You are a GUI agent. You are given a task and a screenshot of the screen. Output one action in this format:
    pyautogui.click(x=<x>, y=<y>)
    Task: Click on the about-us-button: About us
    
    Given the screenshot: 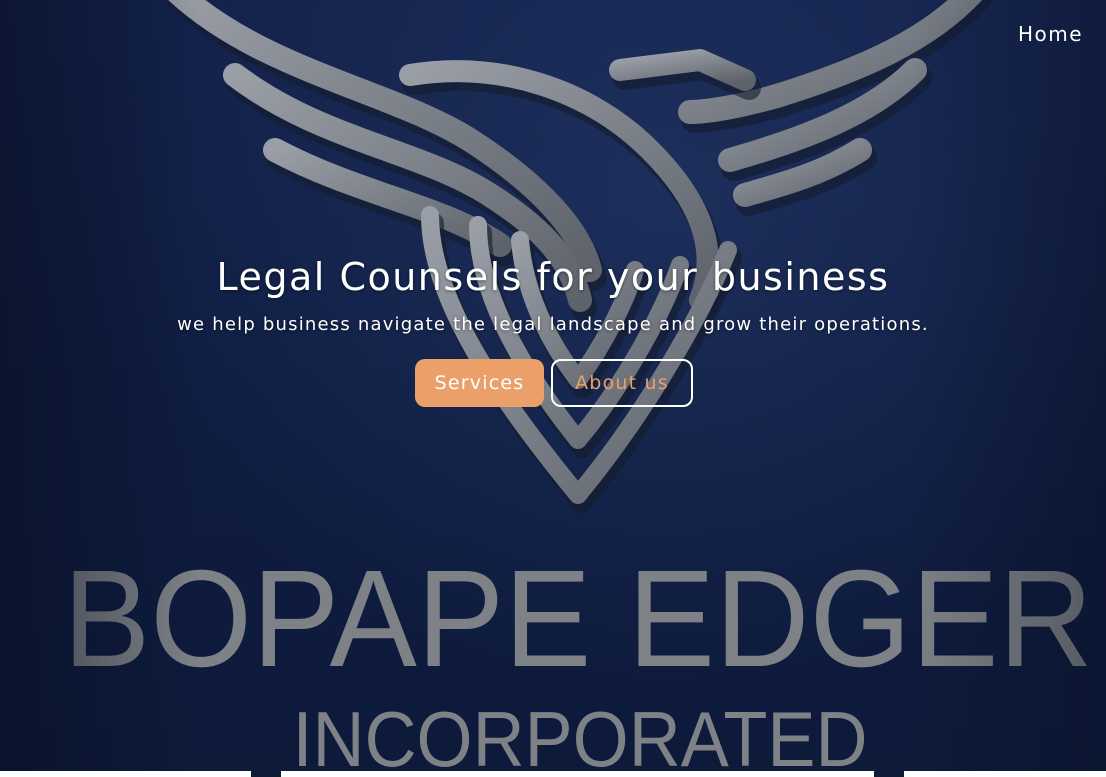 What is the action you would take?
    pyautogui.click(x=622, y=383)
    